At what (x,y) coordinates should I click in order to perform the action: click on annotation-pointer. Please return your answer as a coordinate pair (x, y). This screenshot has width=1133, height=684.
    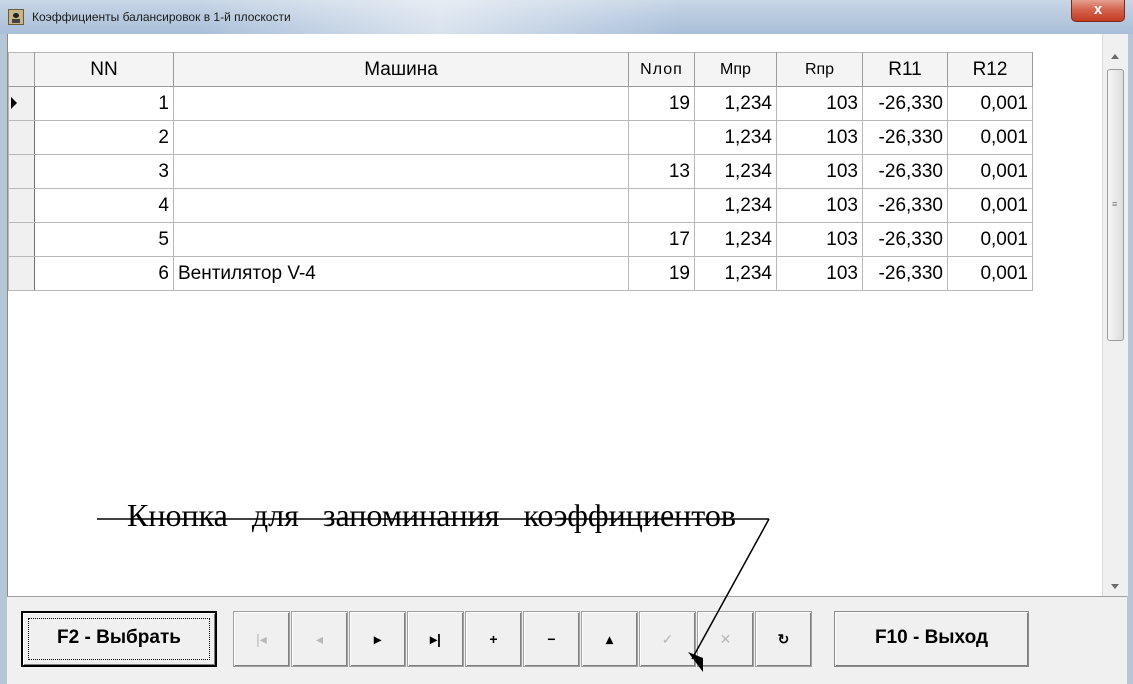
    Looking at the image, I should click on (433, 595).